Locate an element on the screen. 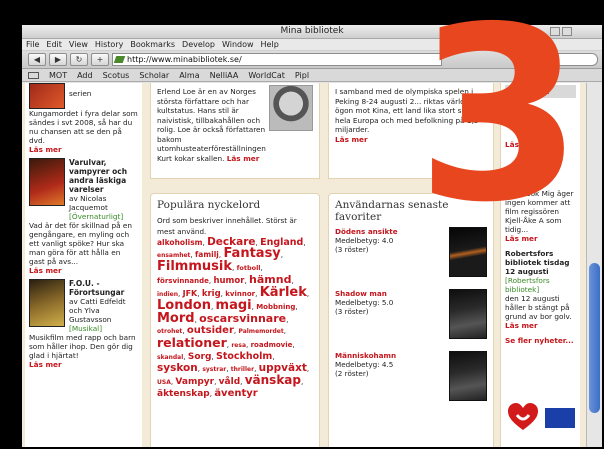 The height and width of the screenshot is (449, 604). tag-link: relationer is located at coordinates (192, 342).